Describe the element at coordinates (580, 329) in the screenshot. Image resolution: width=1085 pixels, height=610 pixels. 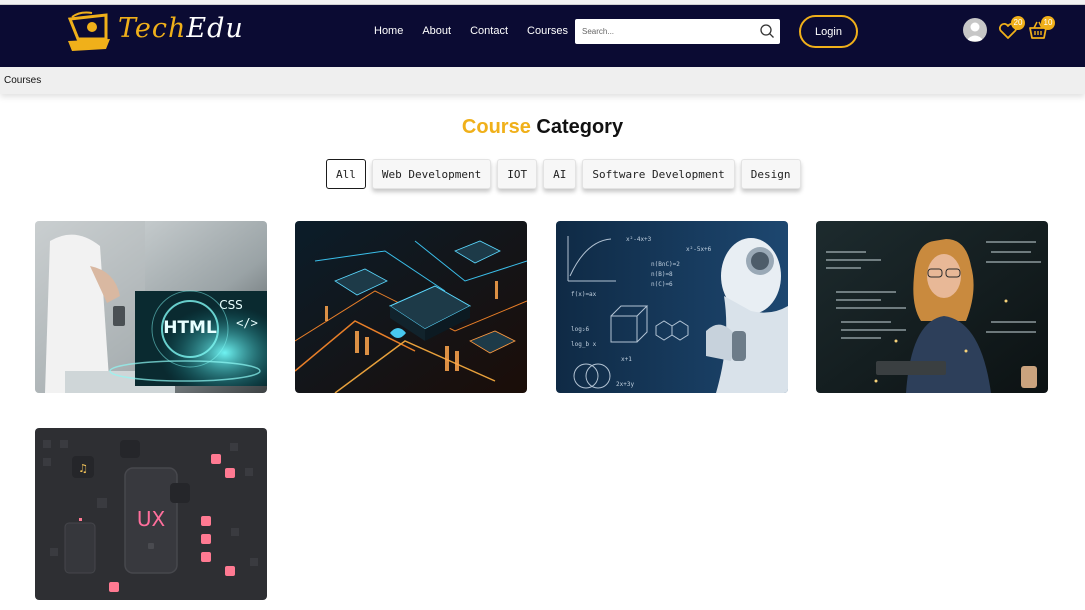
I see `svg-text: log₂6` at that location.